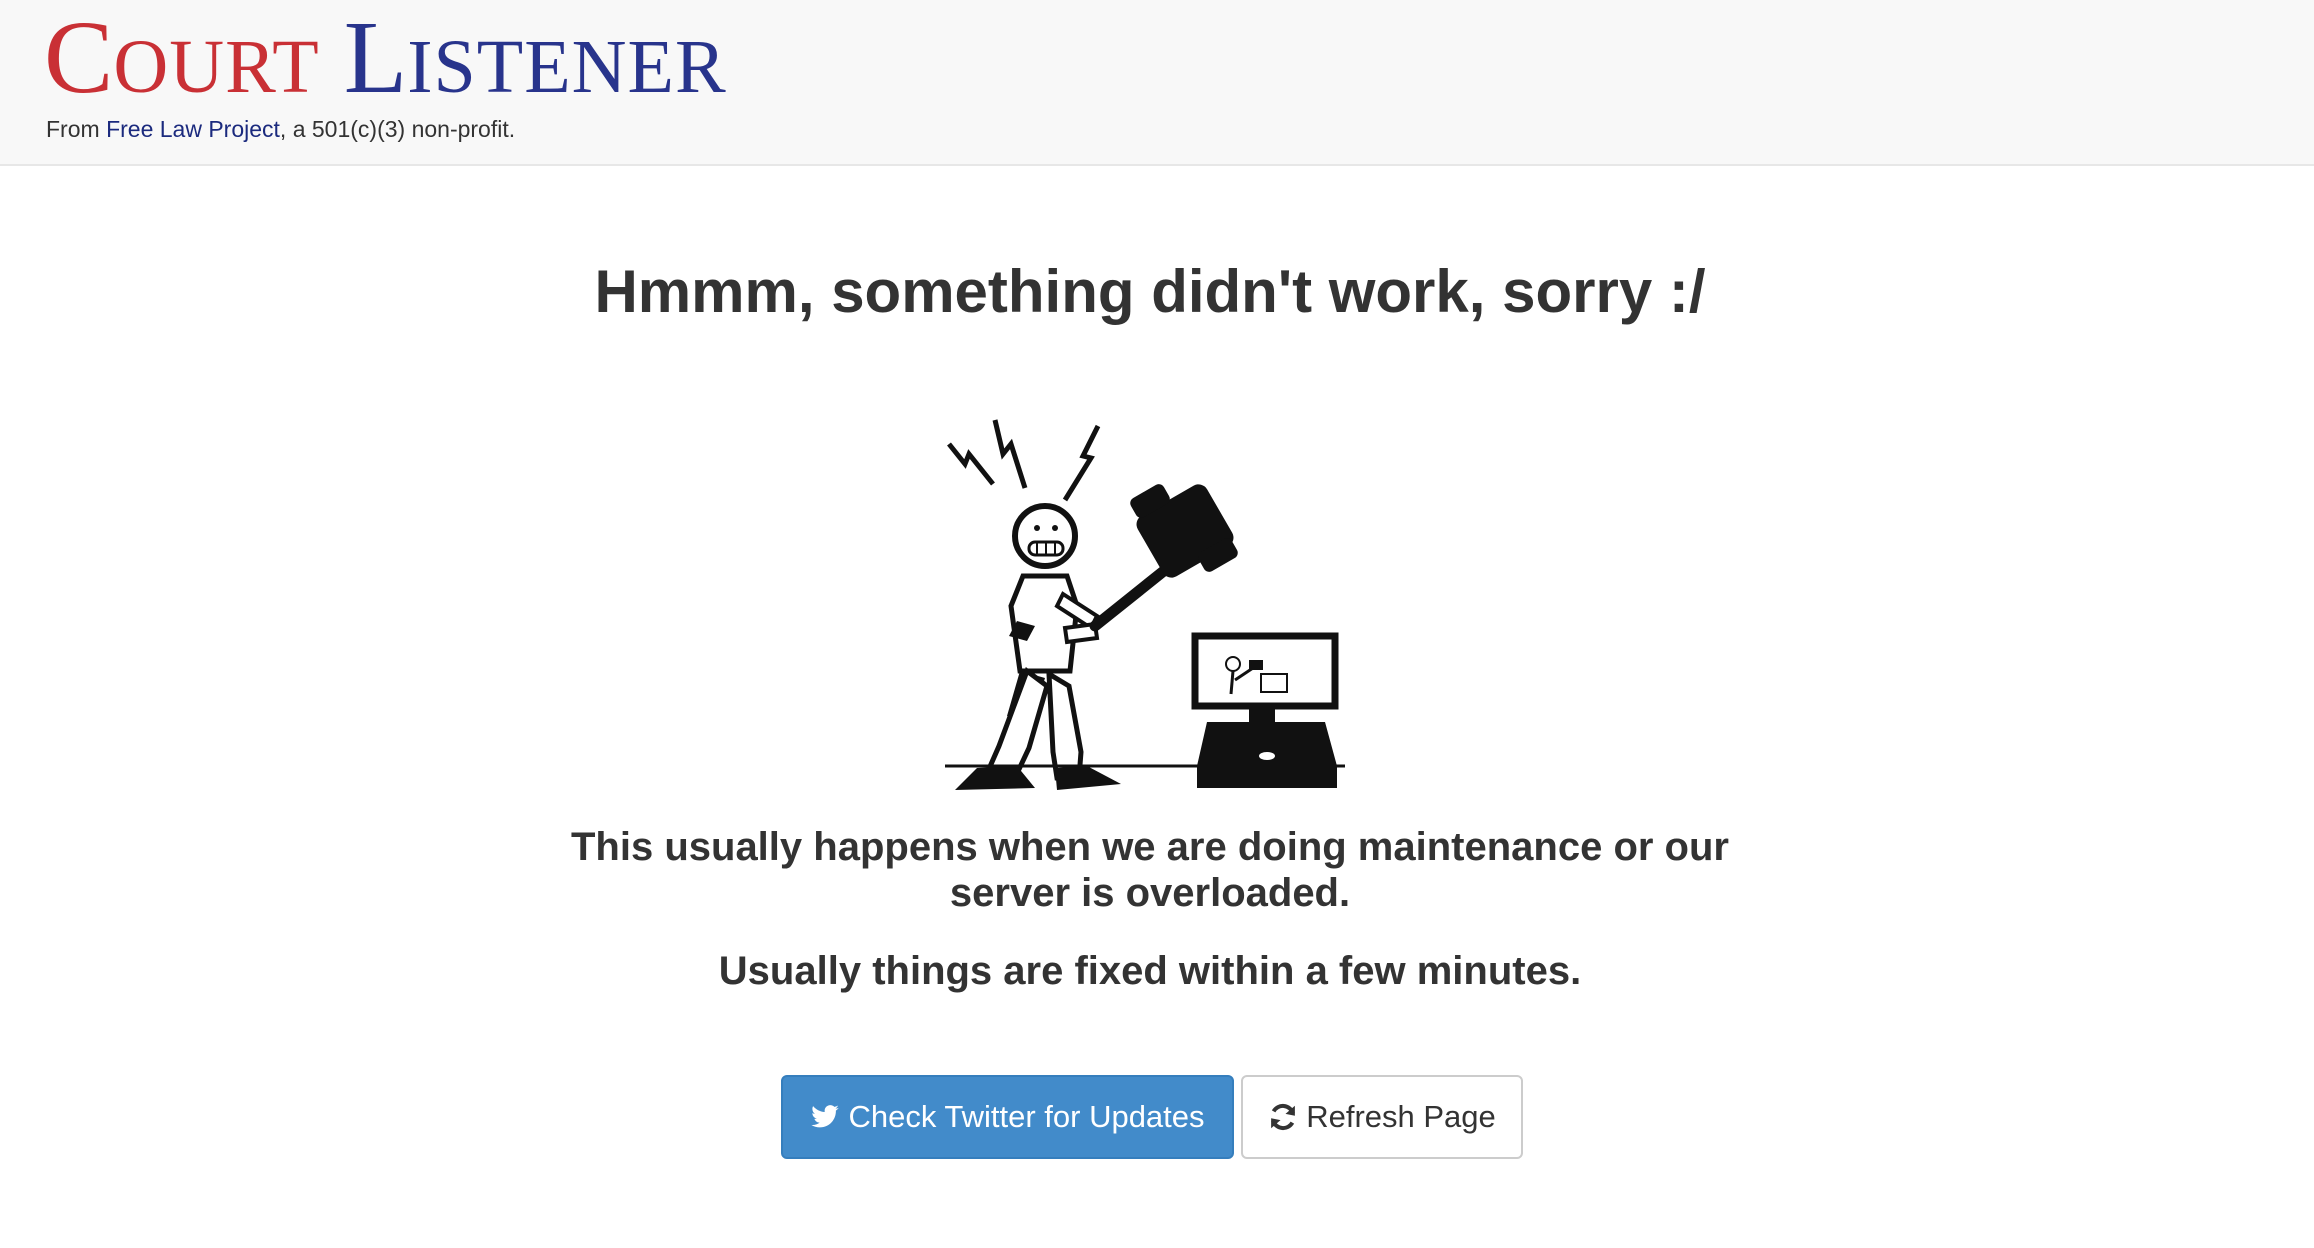 The image size is (2314, 1248). I want to click on error-title: Hmmm, something didn't work, sorry :/, so click(1150, 291).